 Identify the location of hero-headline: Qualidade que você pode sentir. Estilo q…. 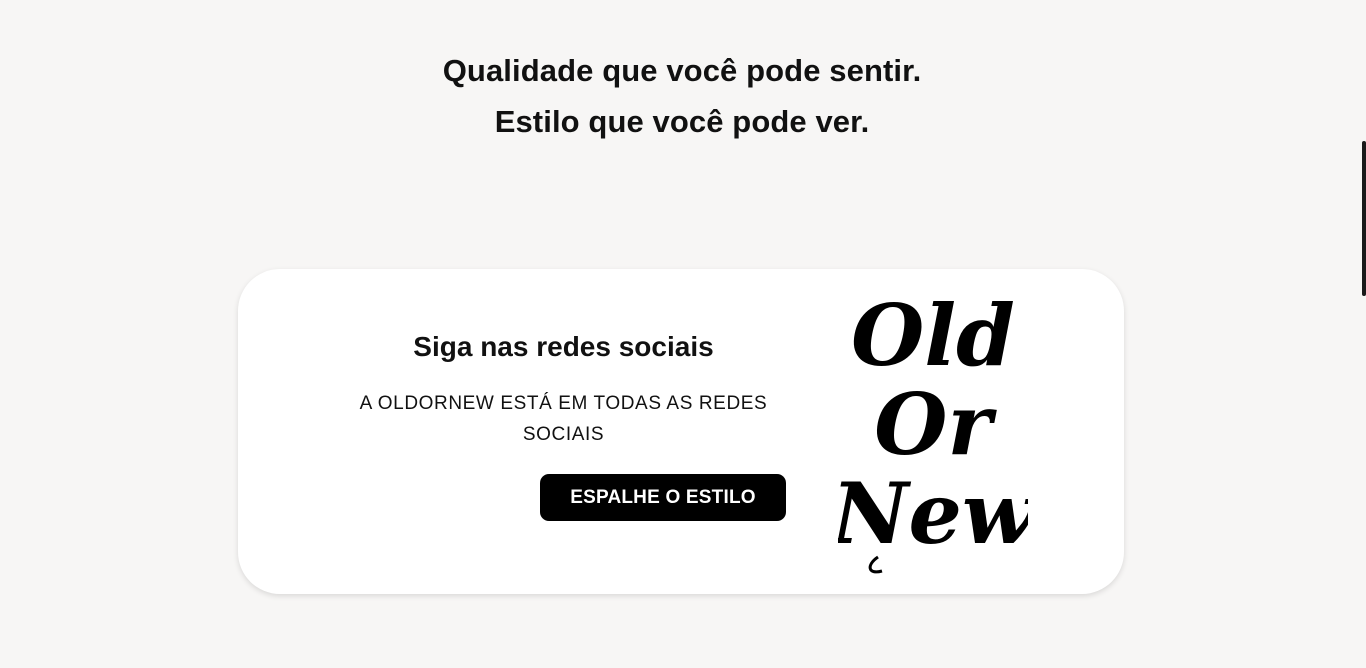
(682, 96).